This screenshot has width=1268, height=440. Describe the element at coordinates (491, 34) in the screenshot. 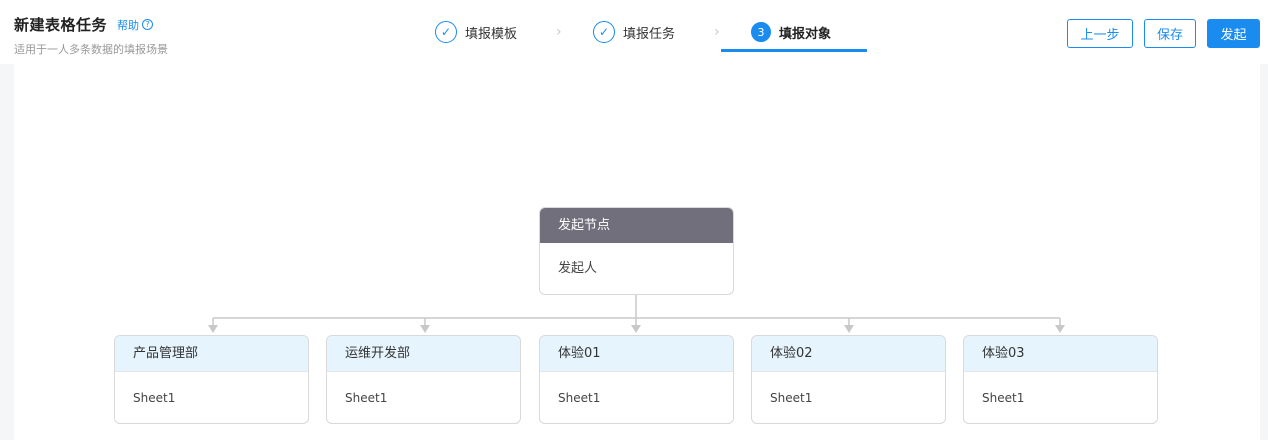

I see `step-label: 填报模板` at that location.